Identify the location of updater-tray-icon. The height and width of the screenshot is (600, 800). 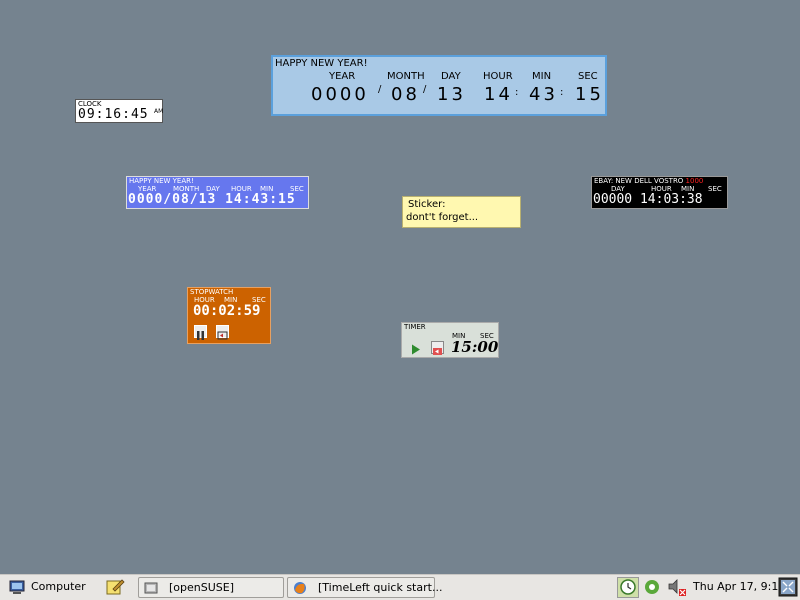
(652, 587).